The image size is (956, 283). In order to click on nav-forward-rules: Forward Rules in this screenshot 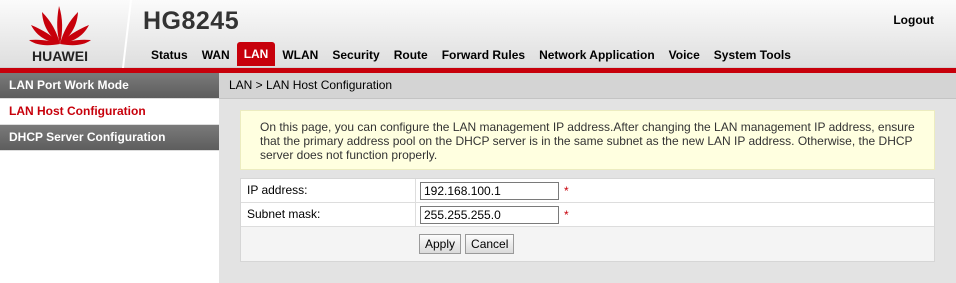, I will do `click(483, 55)`.